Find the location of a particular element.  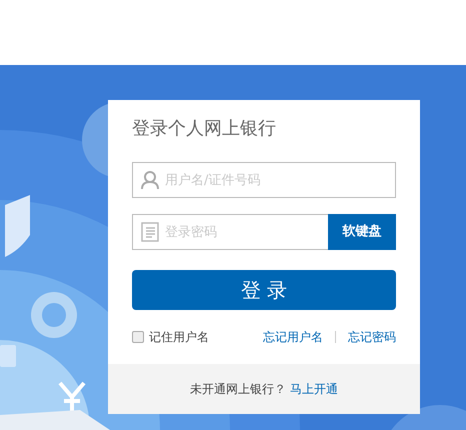

soft-keyboard-button: 软键盘 is located at coordinates (362, 232).